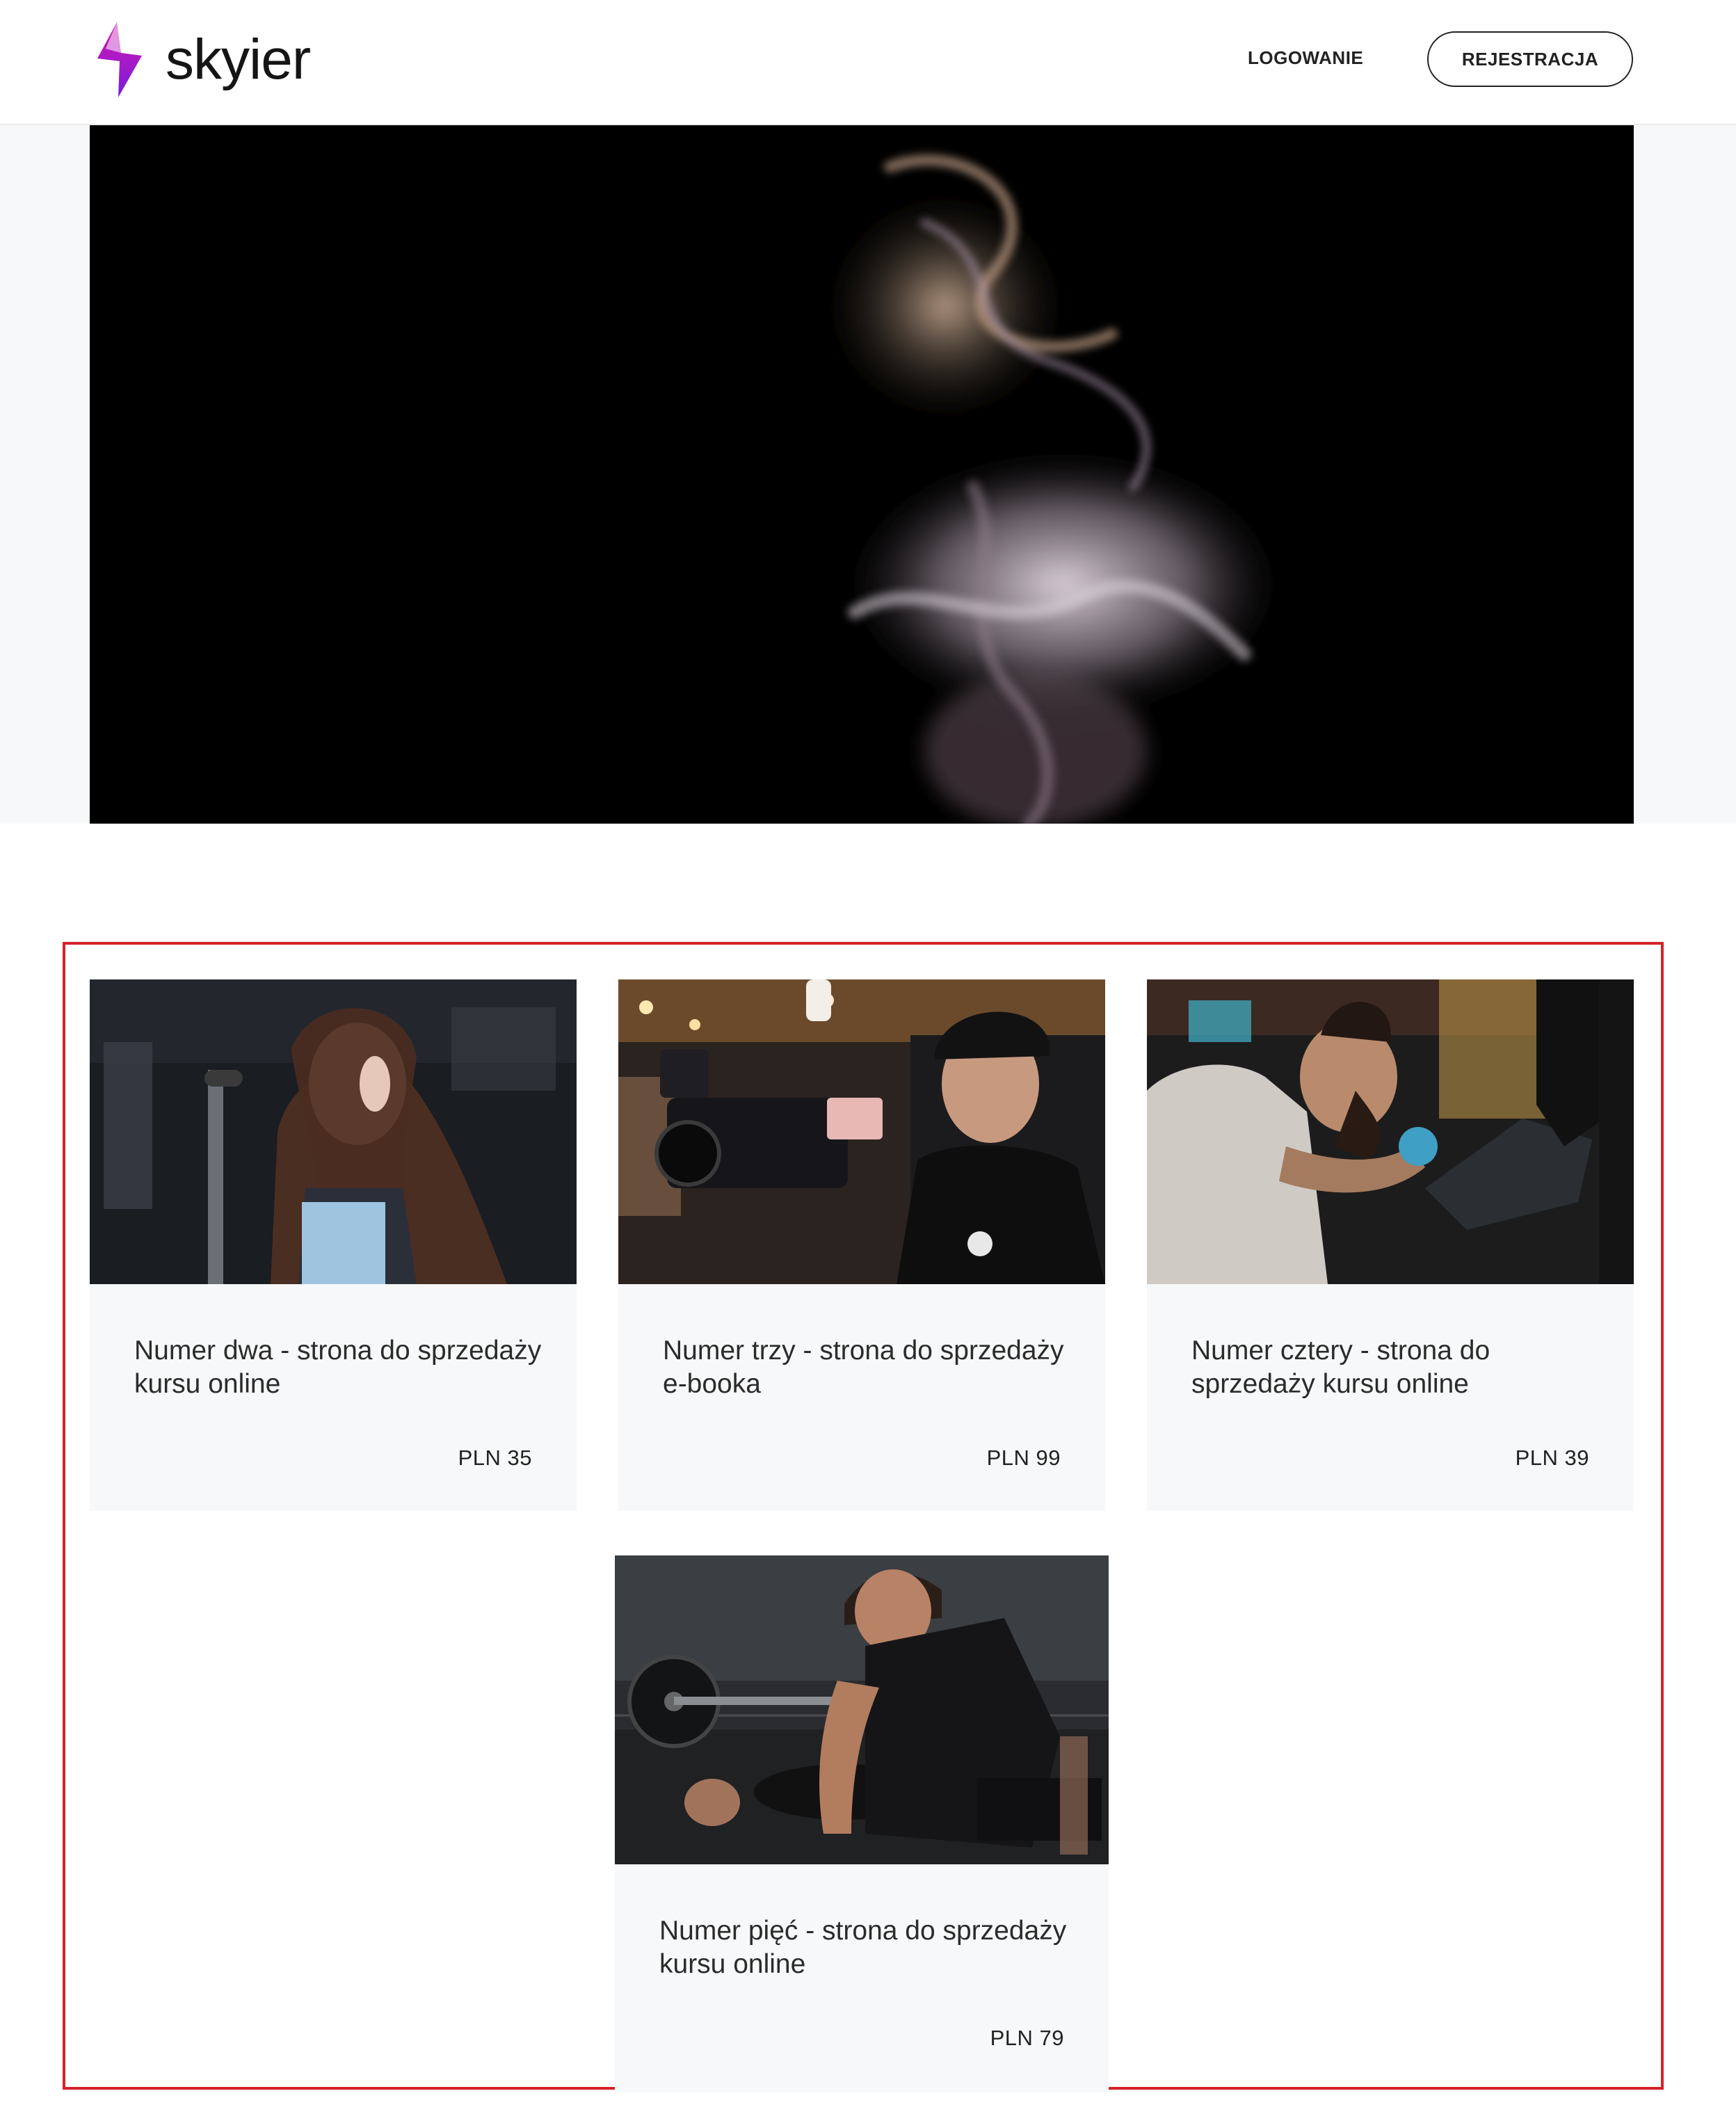 The image size is (1736, 2105). Describe the element at coordinates (868, 63) in the screenshot. I see `site-header: skyier LOGOWANIE REJESTRACJA` at that location.